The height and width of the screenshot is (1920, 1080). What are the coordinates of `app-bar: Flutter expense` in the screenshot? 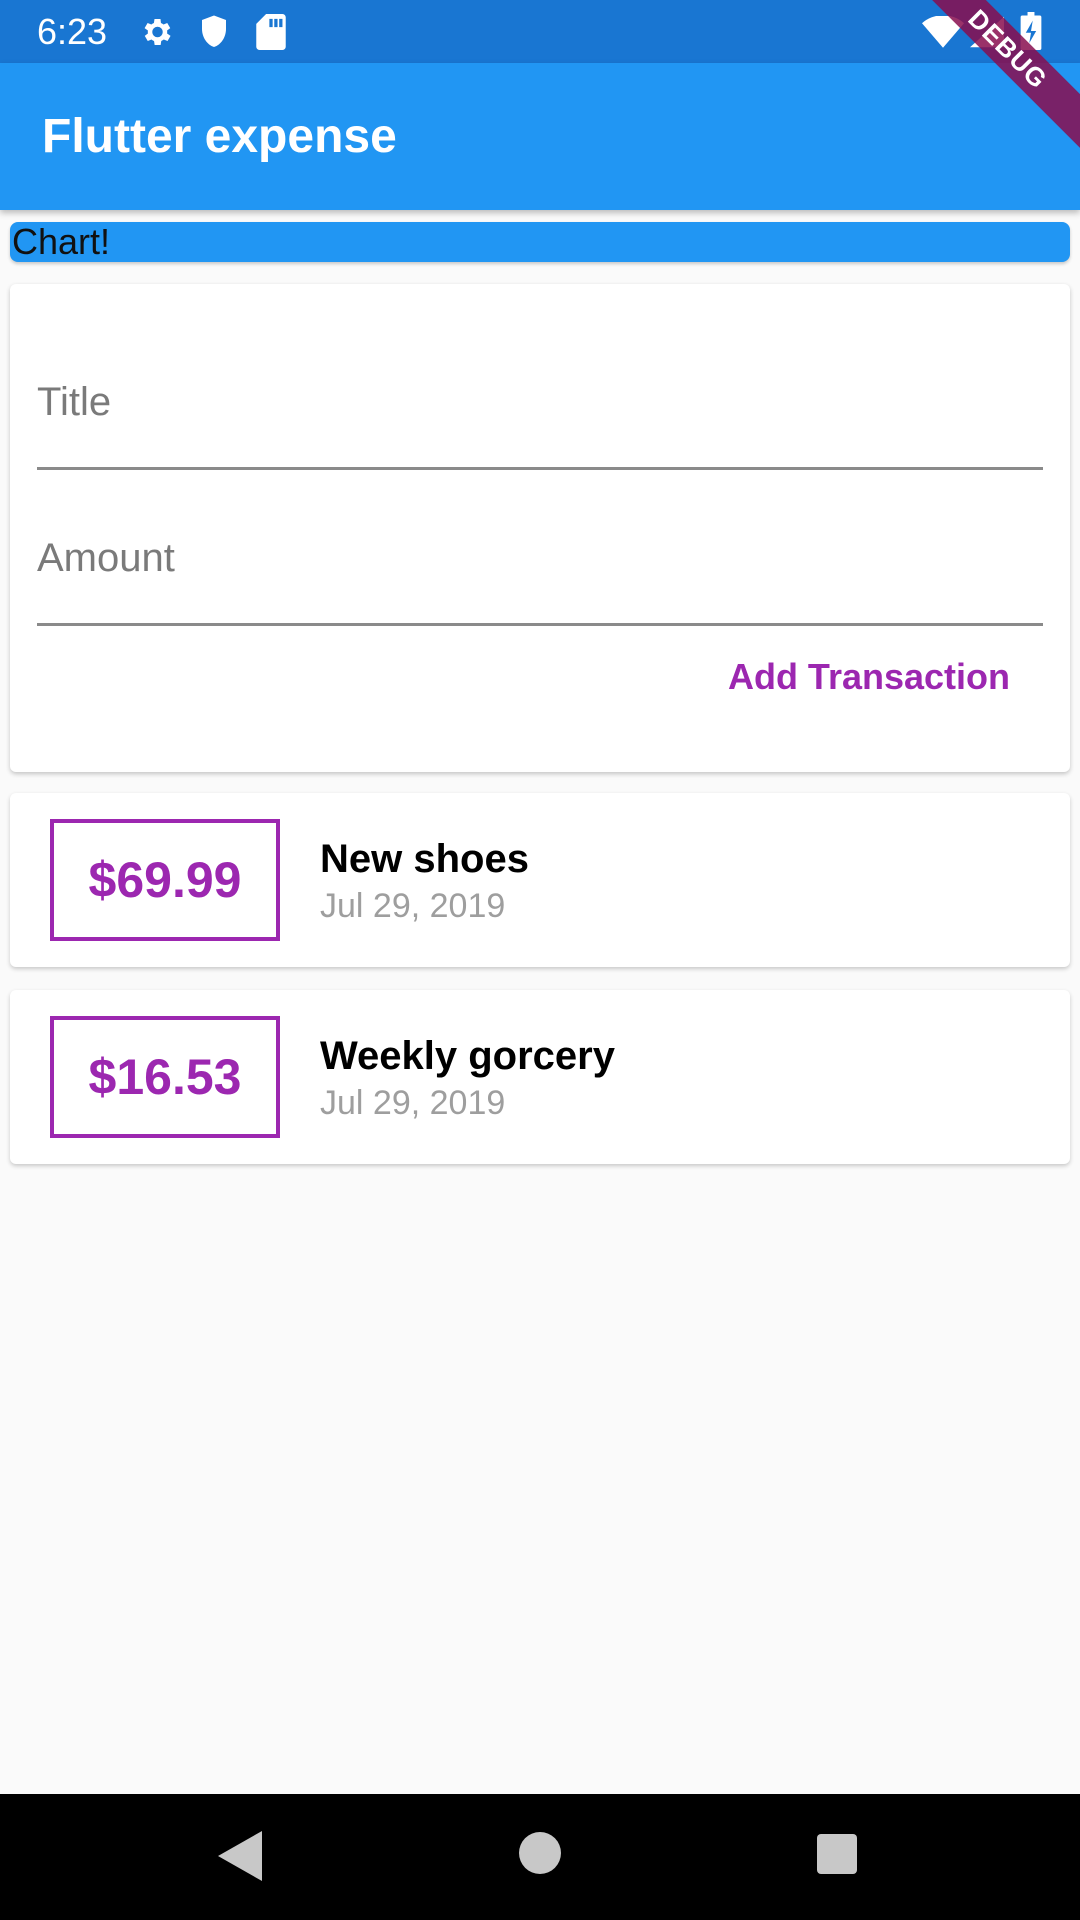 It's located at (540, 136).